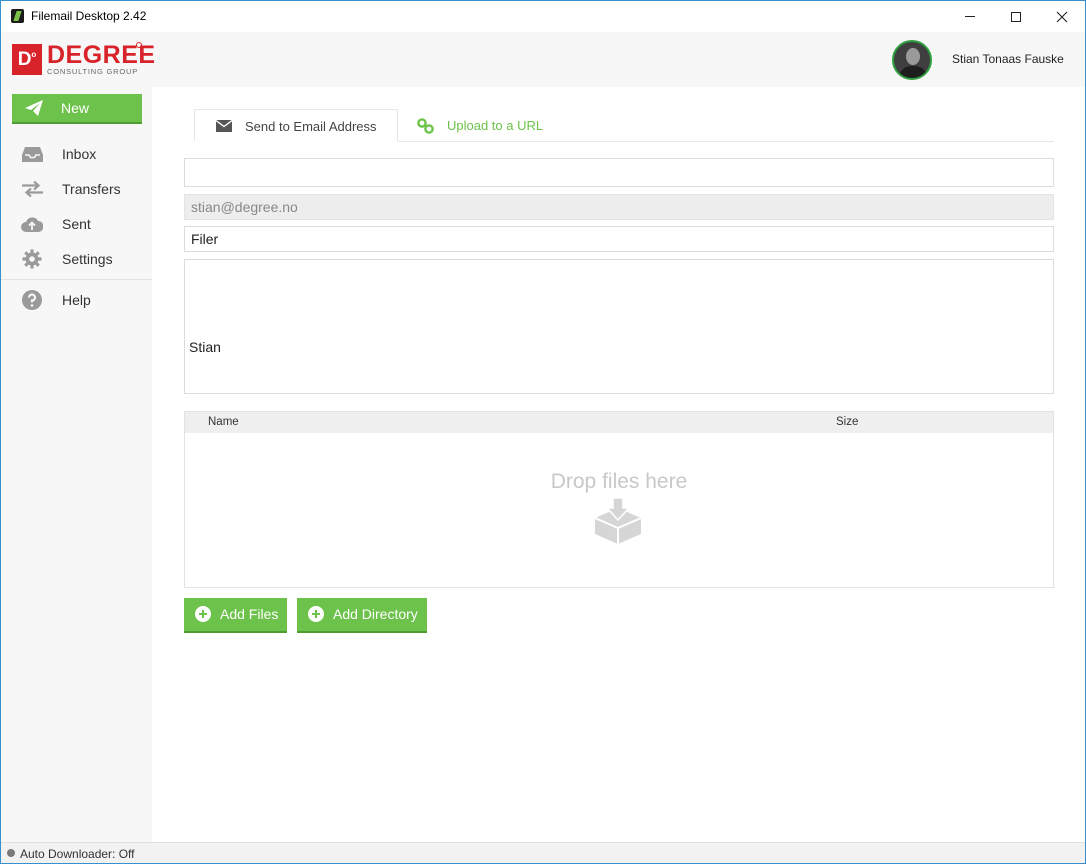  I want to click on drop-box-icon, so click(618, 520).